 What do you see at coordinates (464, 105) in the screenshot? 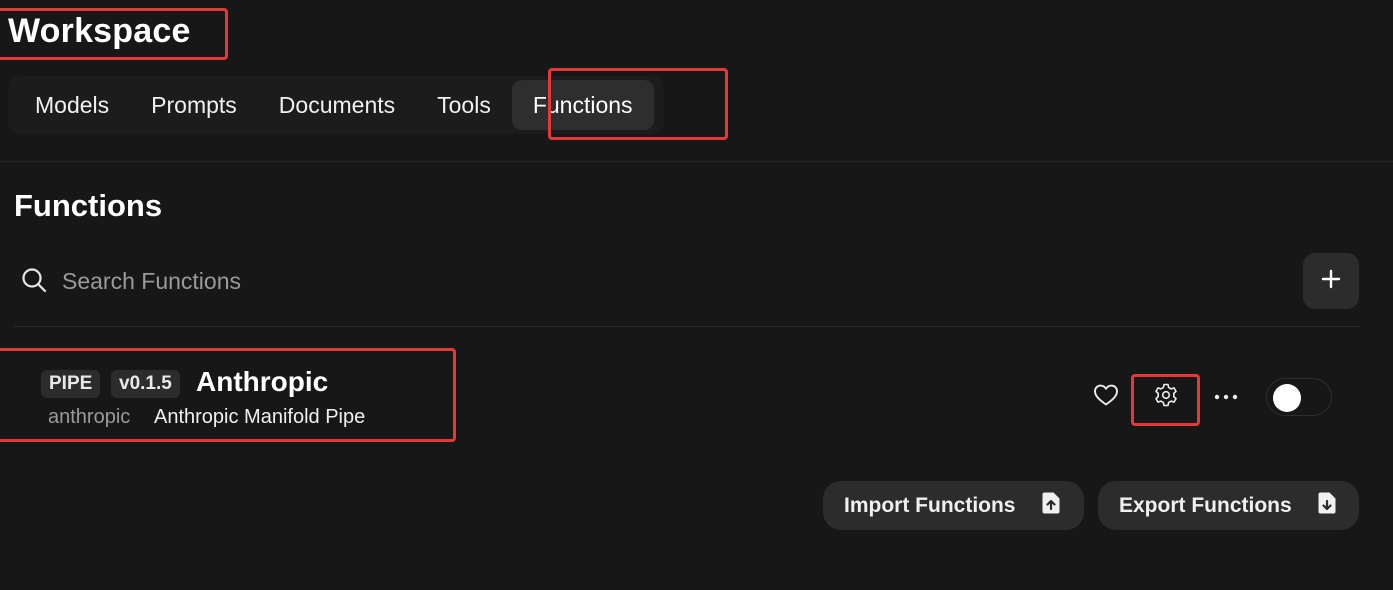
I see `tab-tools: Tools` at bounding box center [464, 105].